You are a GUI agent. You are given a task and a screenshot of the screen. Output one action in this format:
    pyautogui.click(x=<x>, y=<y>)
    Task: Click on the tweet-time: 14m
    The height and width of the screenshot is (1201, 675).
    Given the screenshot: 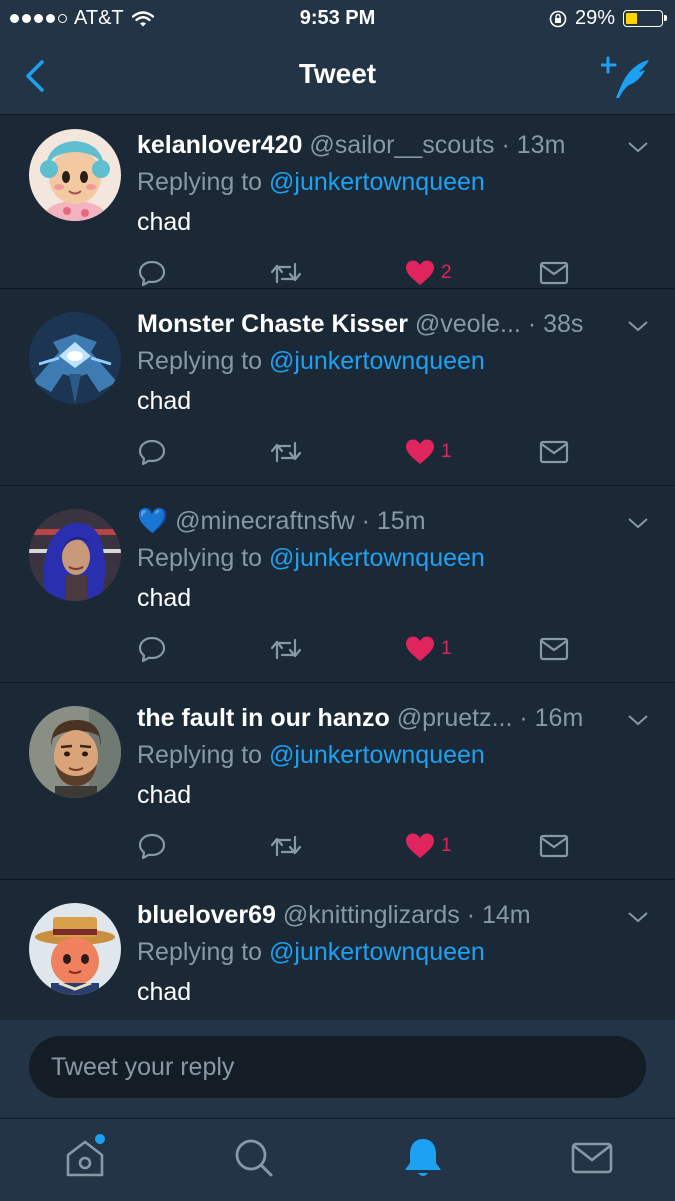 What is the action you would take?
    pyautogui.click(x=506, y=915)
    